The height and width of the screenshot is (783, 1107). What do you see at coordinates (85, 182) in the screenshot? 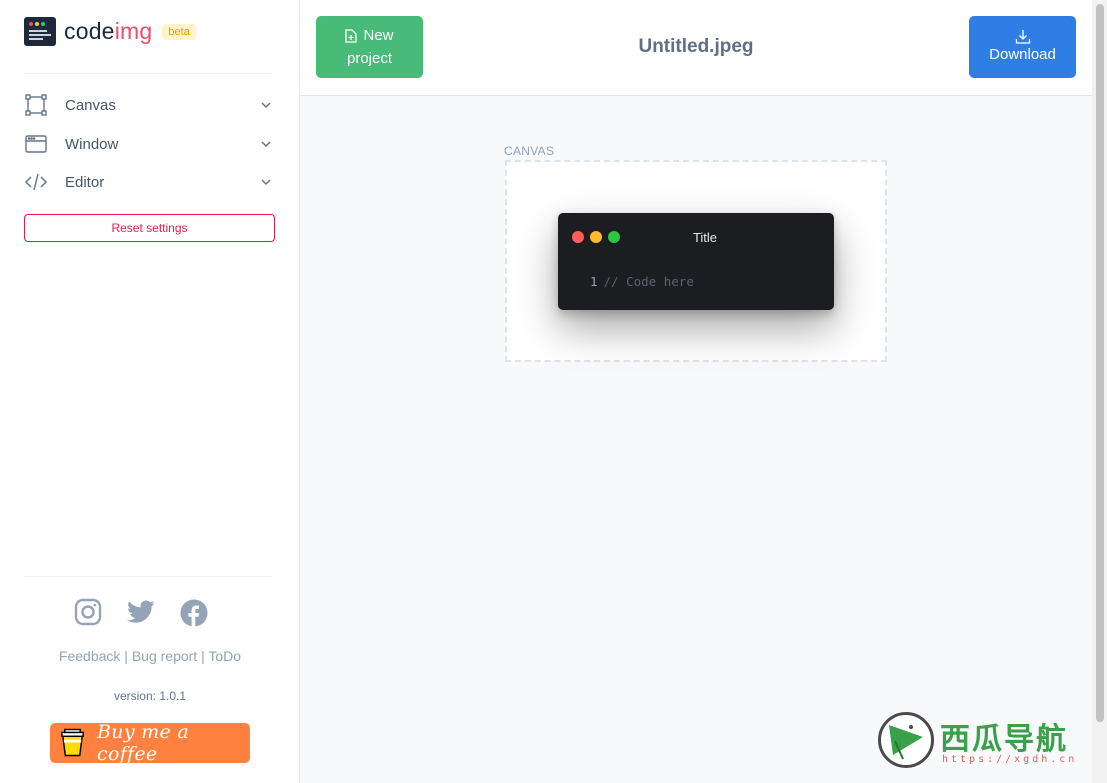
I see `sidebar-item-label: Editor` at bounding box center [85, 182].